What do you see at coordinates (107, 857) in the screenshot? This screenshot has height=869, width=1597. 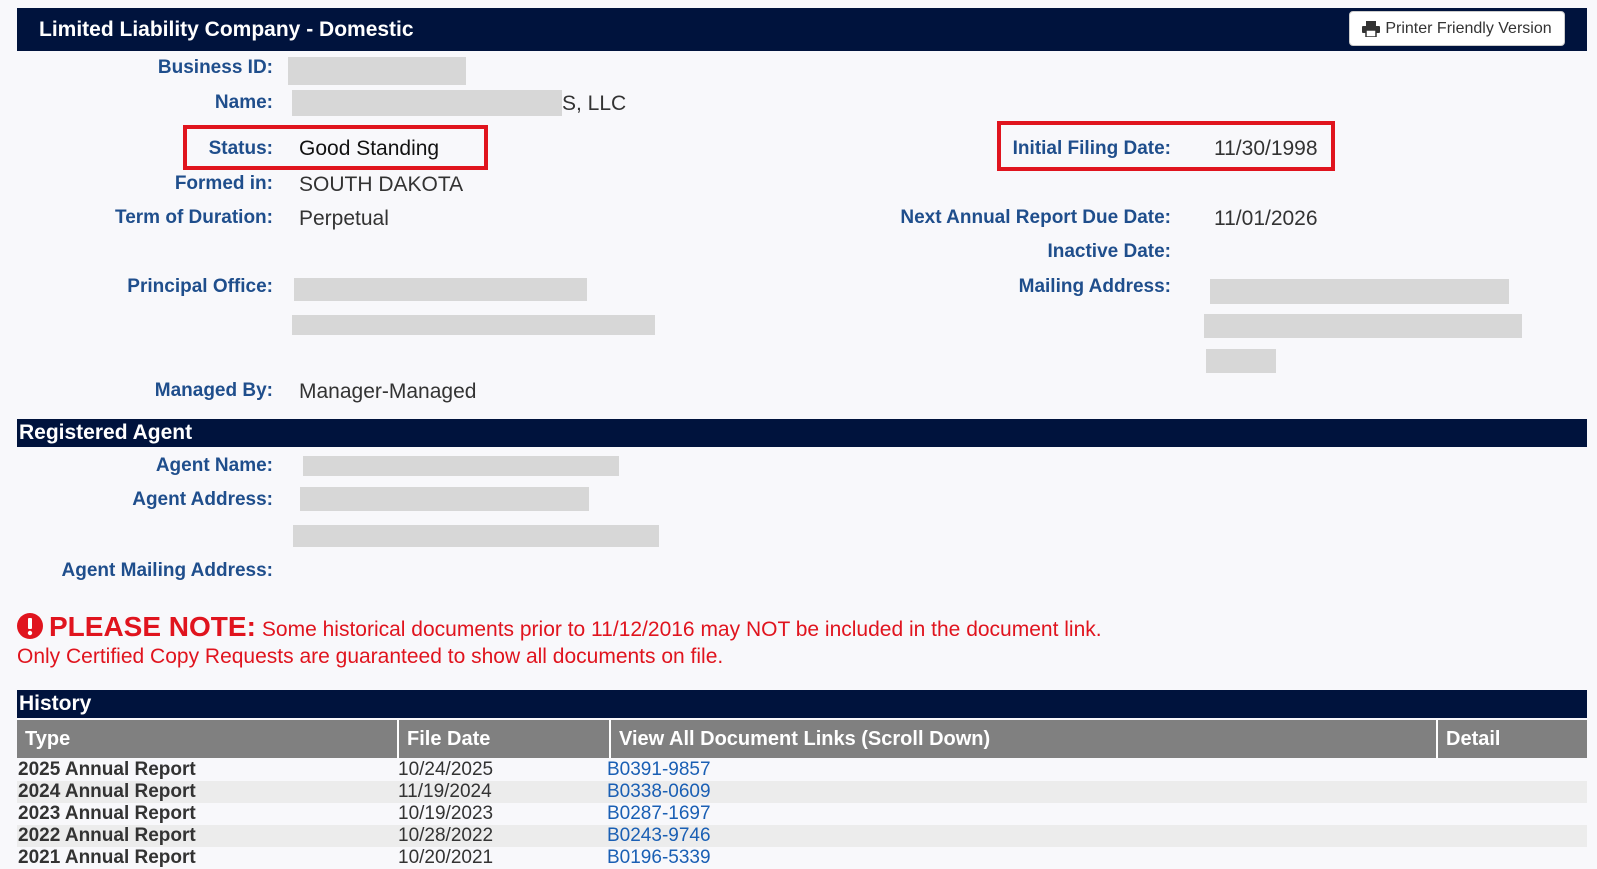 I see `row-type: 2021 Annual Report` at bounding box center [107, 857].